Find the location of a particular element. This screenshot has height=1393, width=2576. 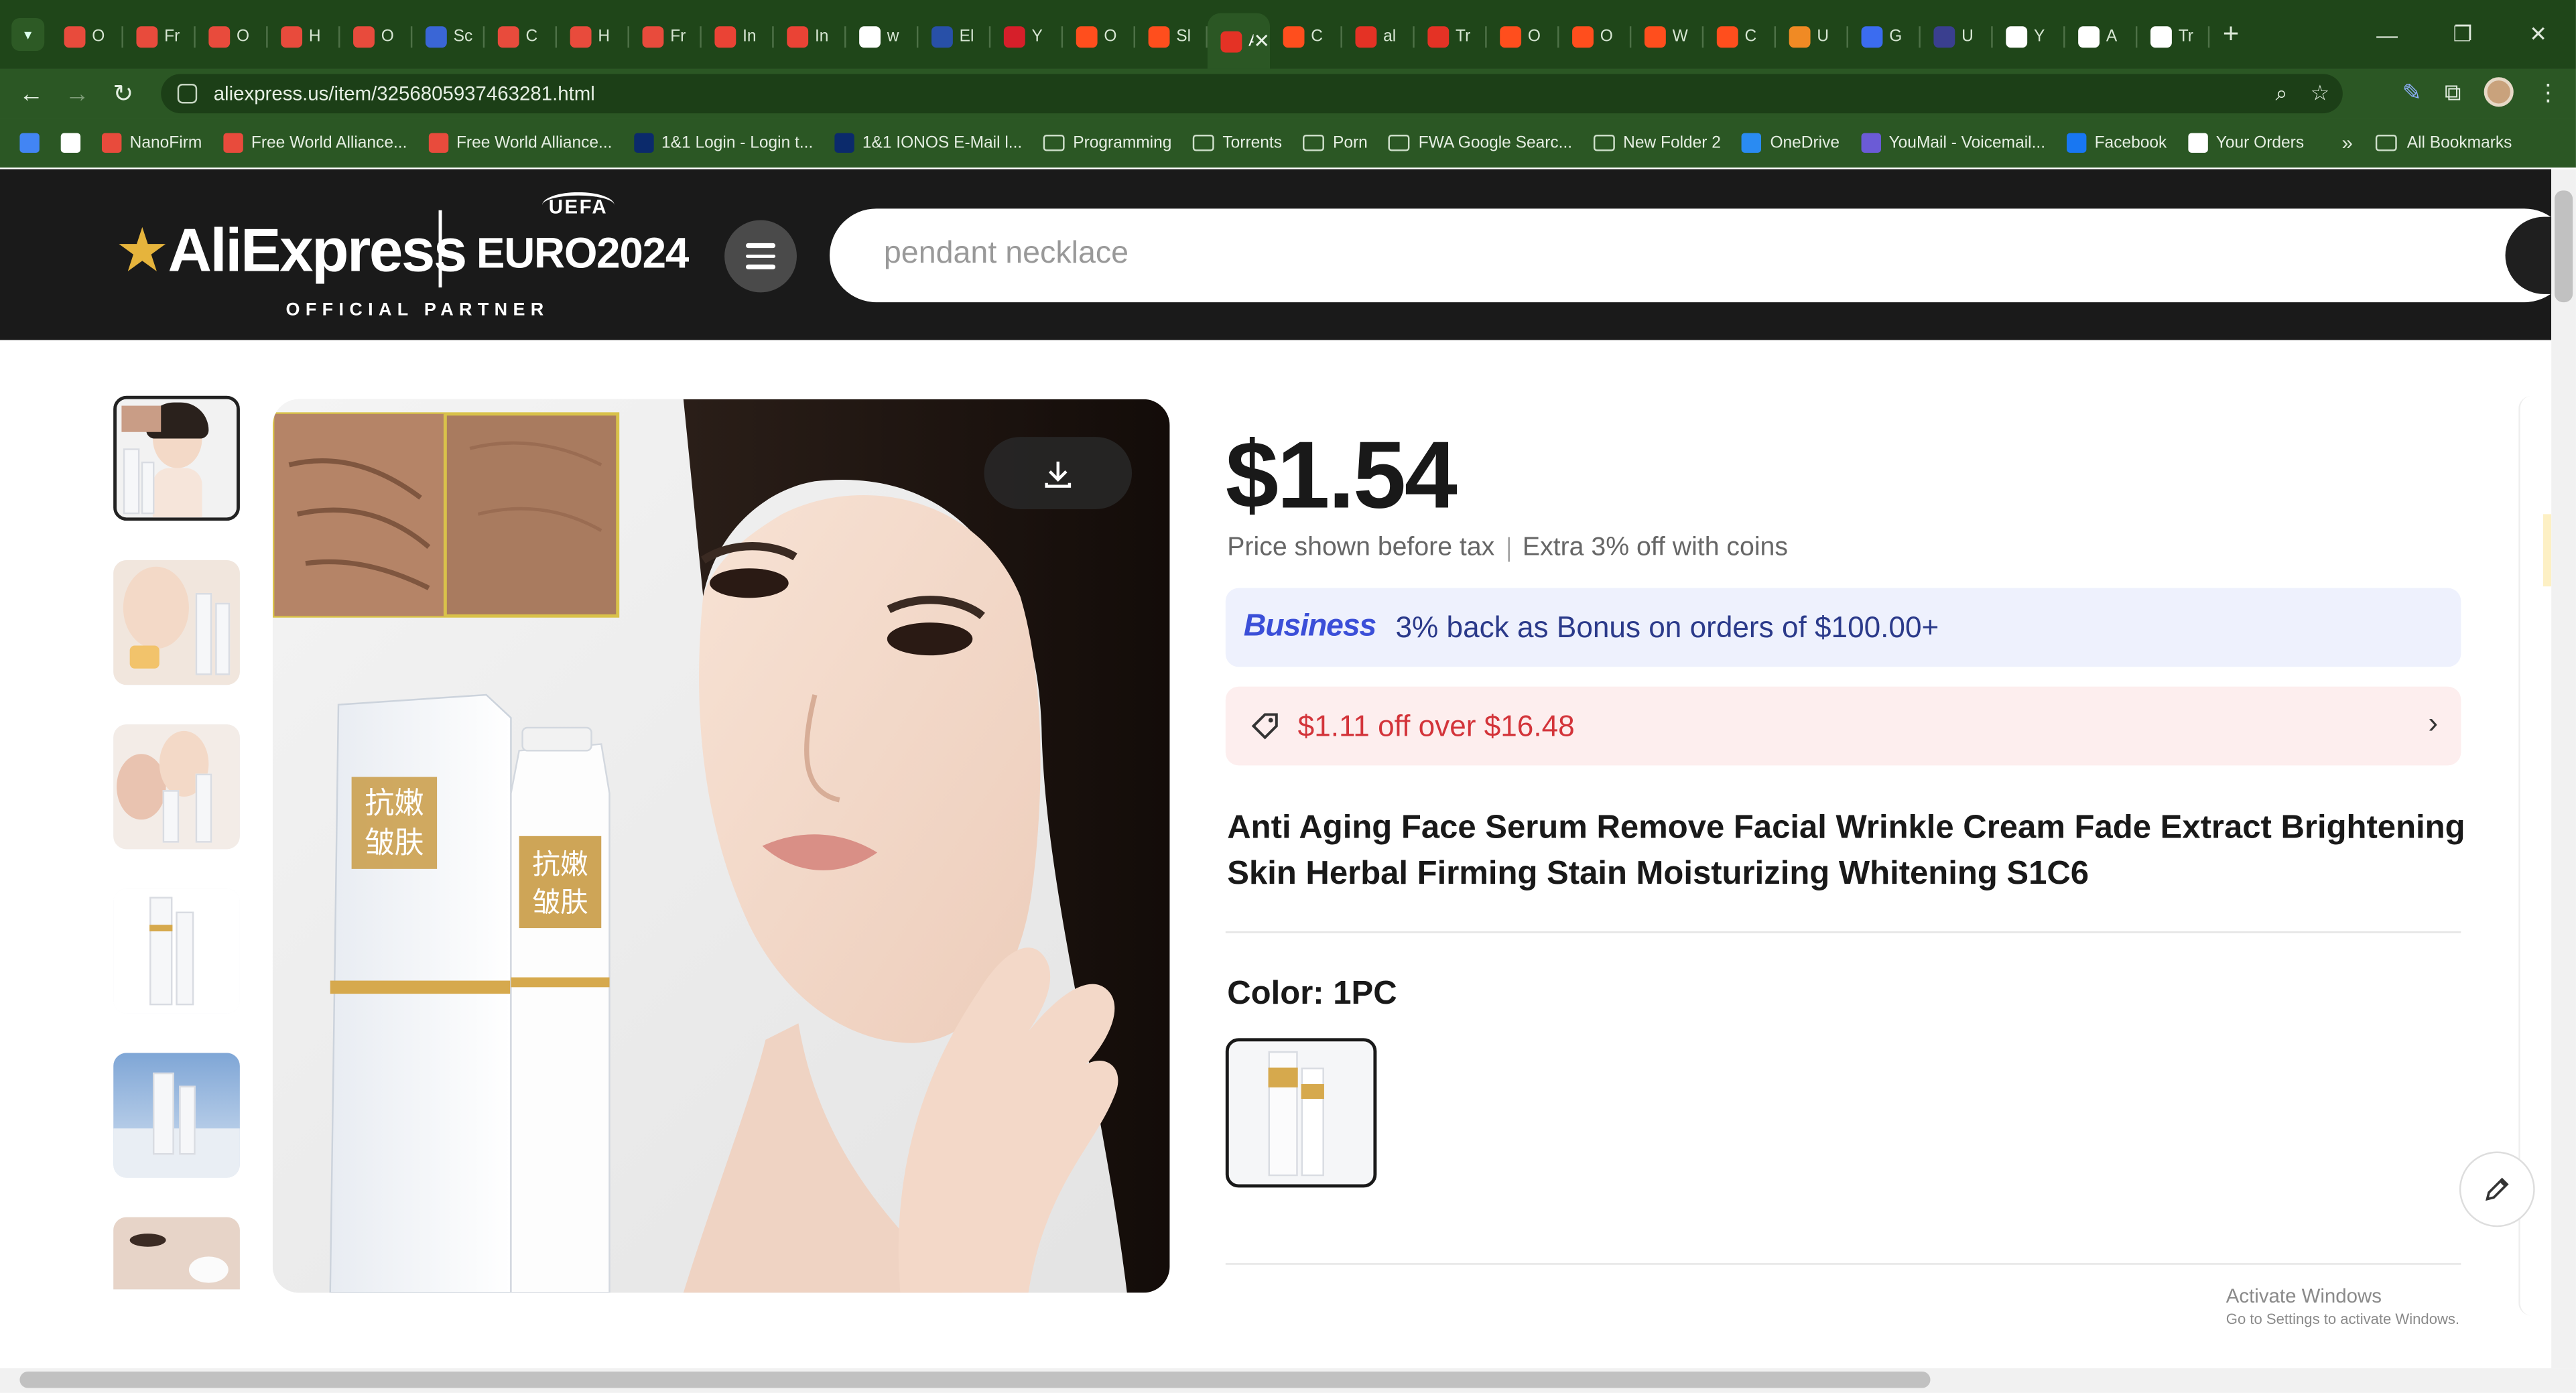

tab-close-icon: ✕ is located at coordinates (1261, 40).